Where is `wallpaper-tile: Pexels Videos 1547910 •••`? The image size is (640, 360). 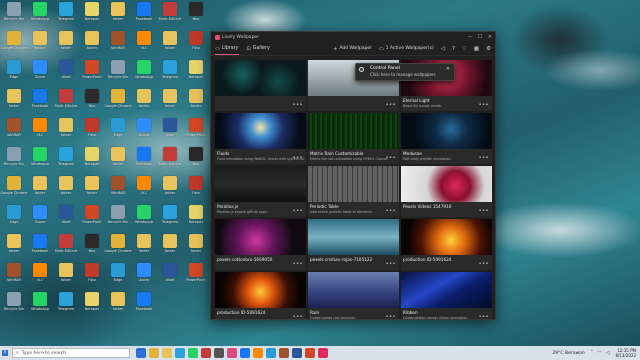 wallpaper-tile: Pexels Videos 1547910 ••• is located at coordinates (446, 191).